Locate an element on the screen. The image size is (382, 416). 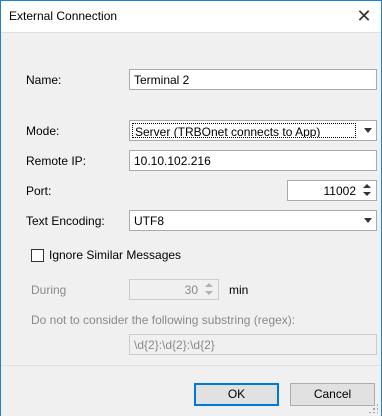
mode-select: Server (TRBOnet connects to App) is located at coordinates (253, 130).